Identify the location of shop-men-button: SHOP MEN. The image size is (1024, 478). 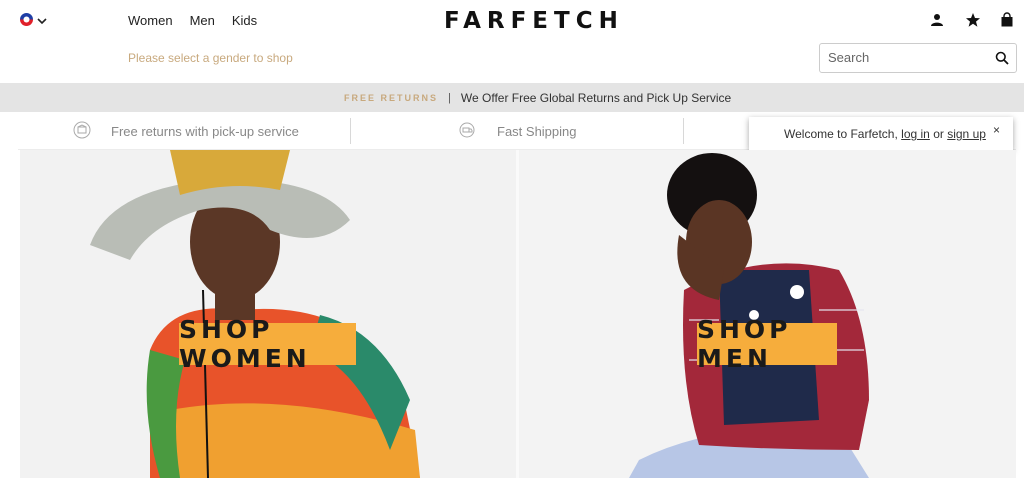
(767, 344).